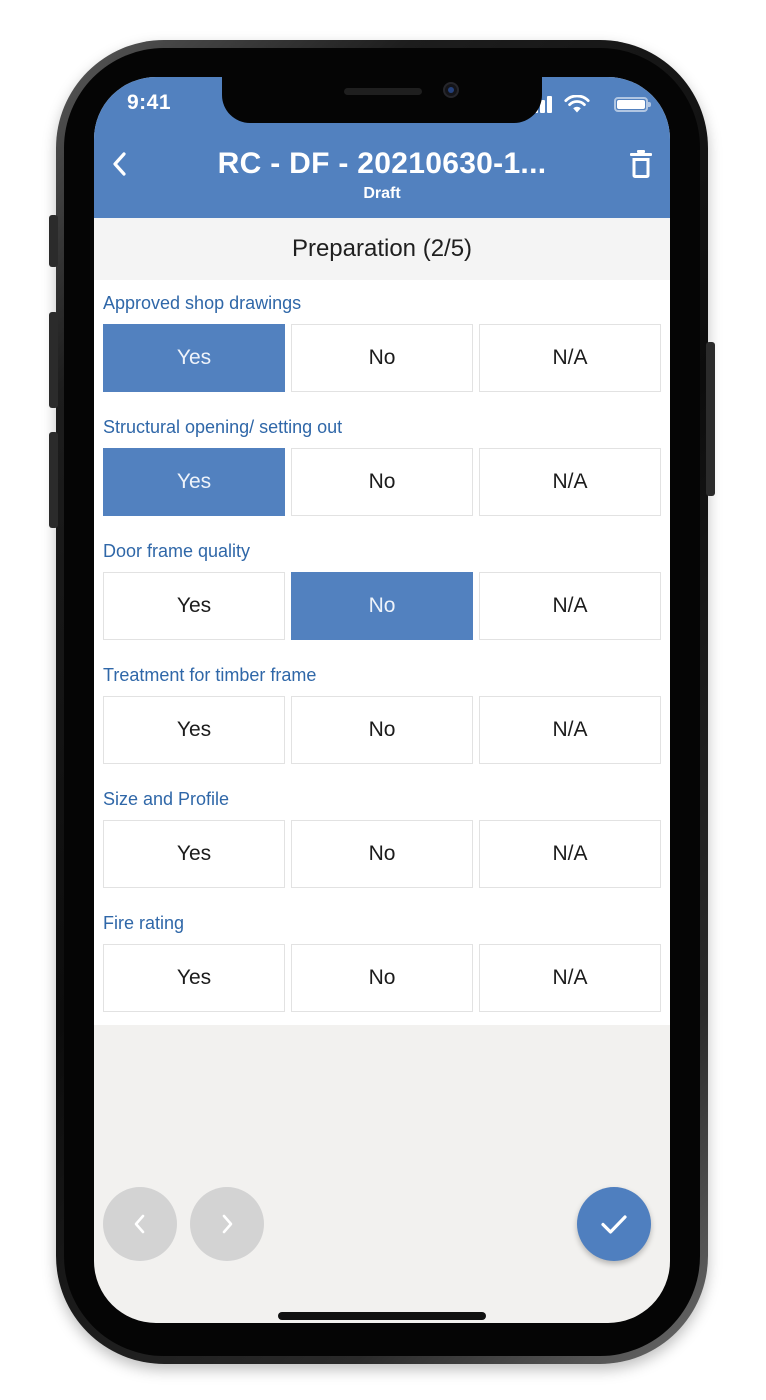 This screenshot has width=766, height=1400. Describe the element at coordinates (383, 91) in the screenshot. I see `earpiece-speaker` at that location.